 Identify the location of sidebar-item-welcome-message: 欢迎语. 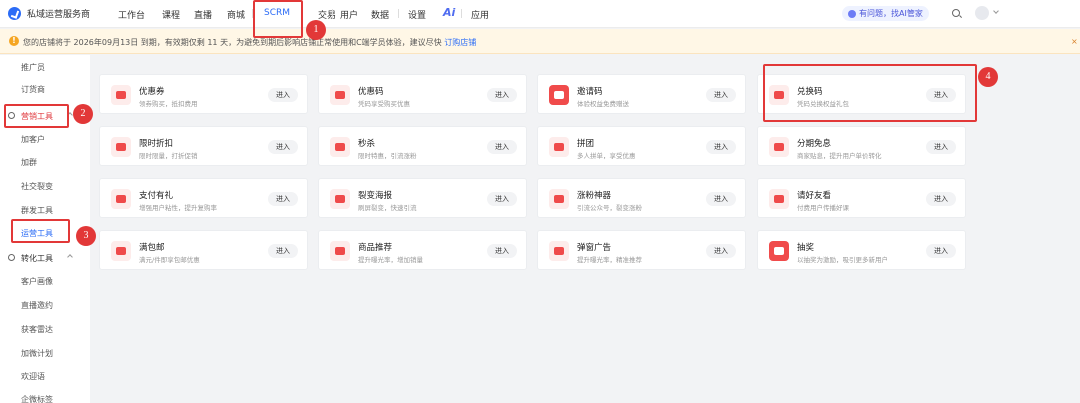
(45, 376).